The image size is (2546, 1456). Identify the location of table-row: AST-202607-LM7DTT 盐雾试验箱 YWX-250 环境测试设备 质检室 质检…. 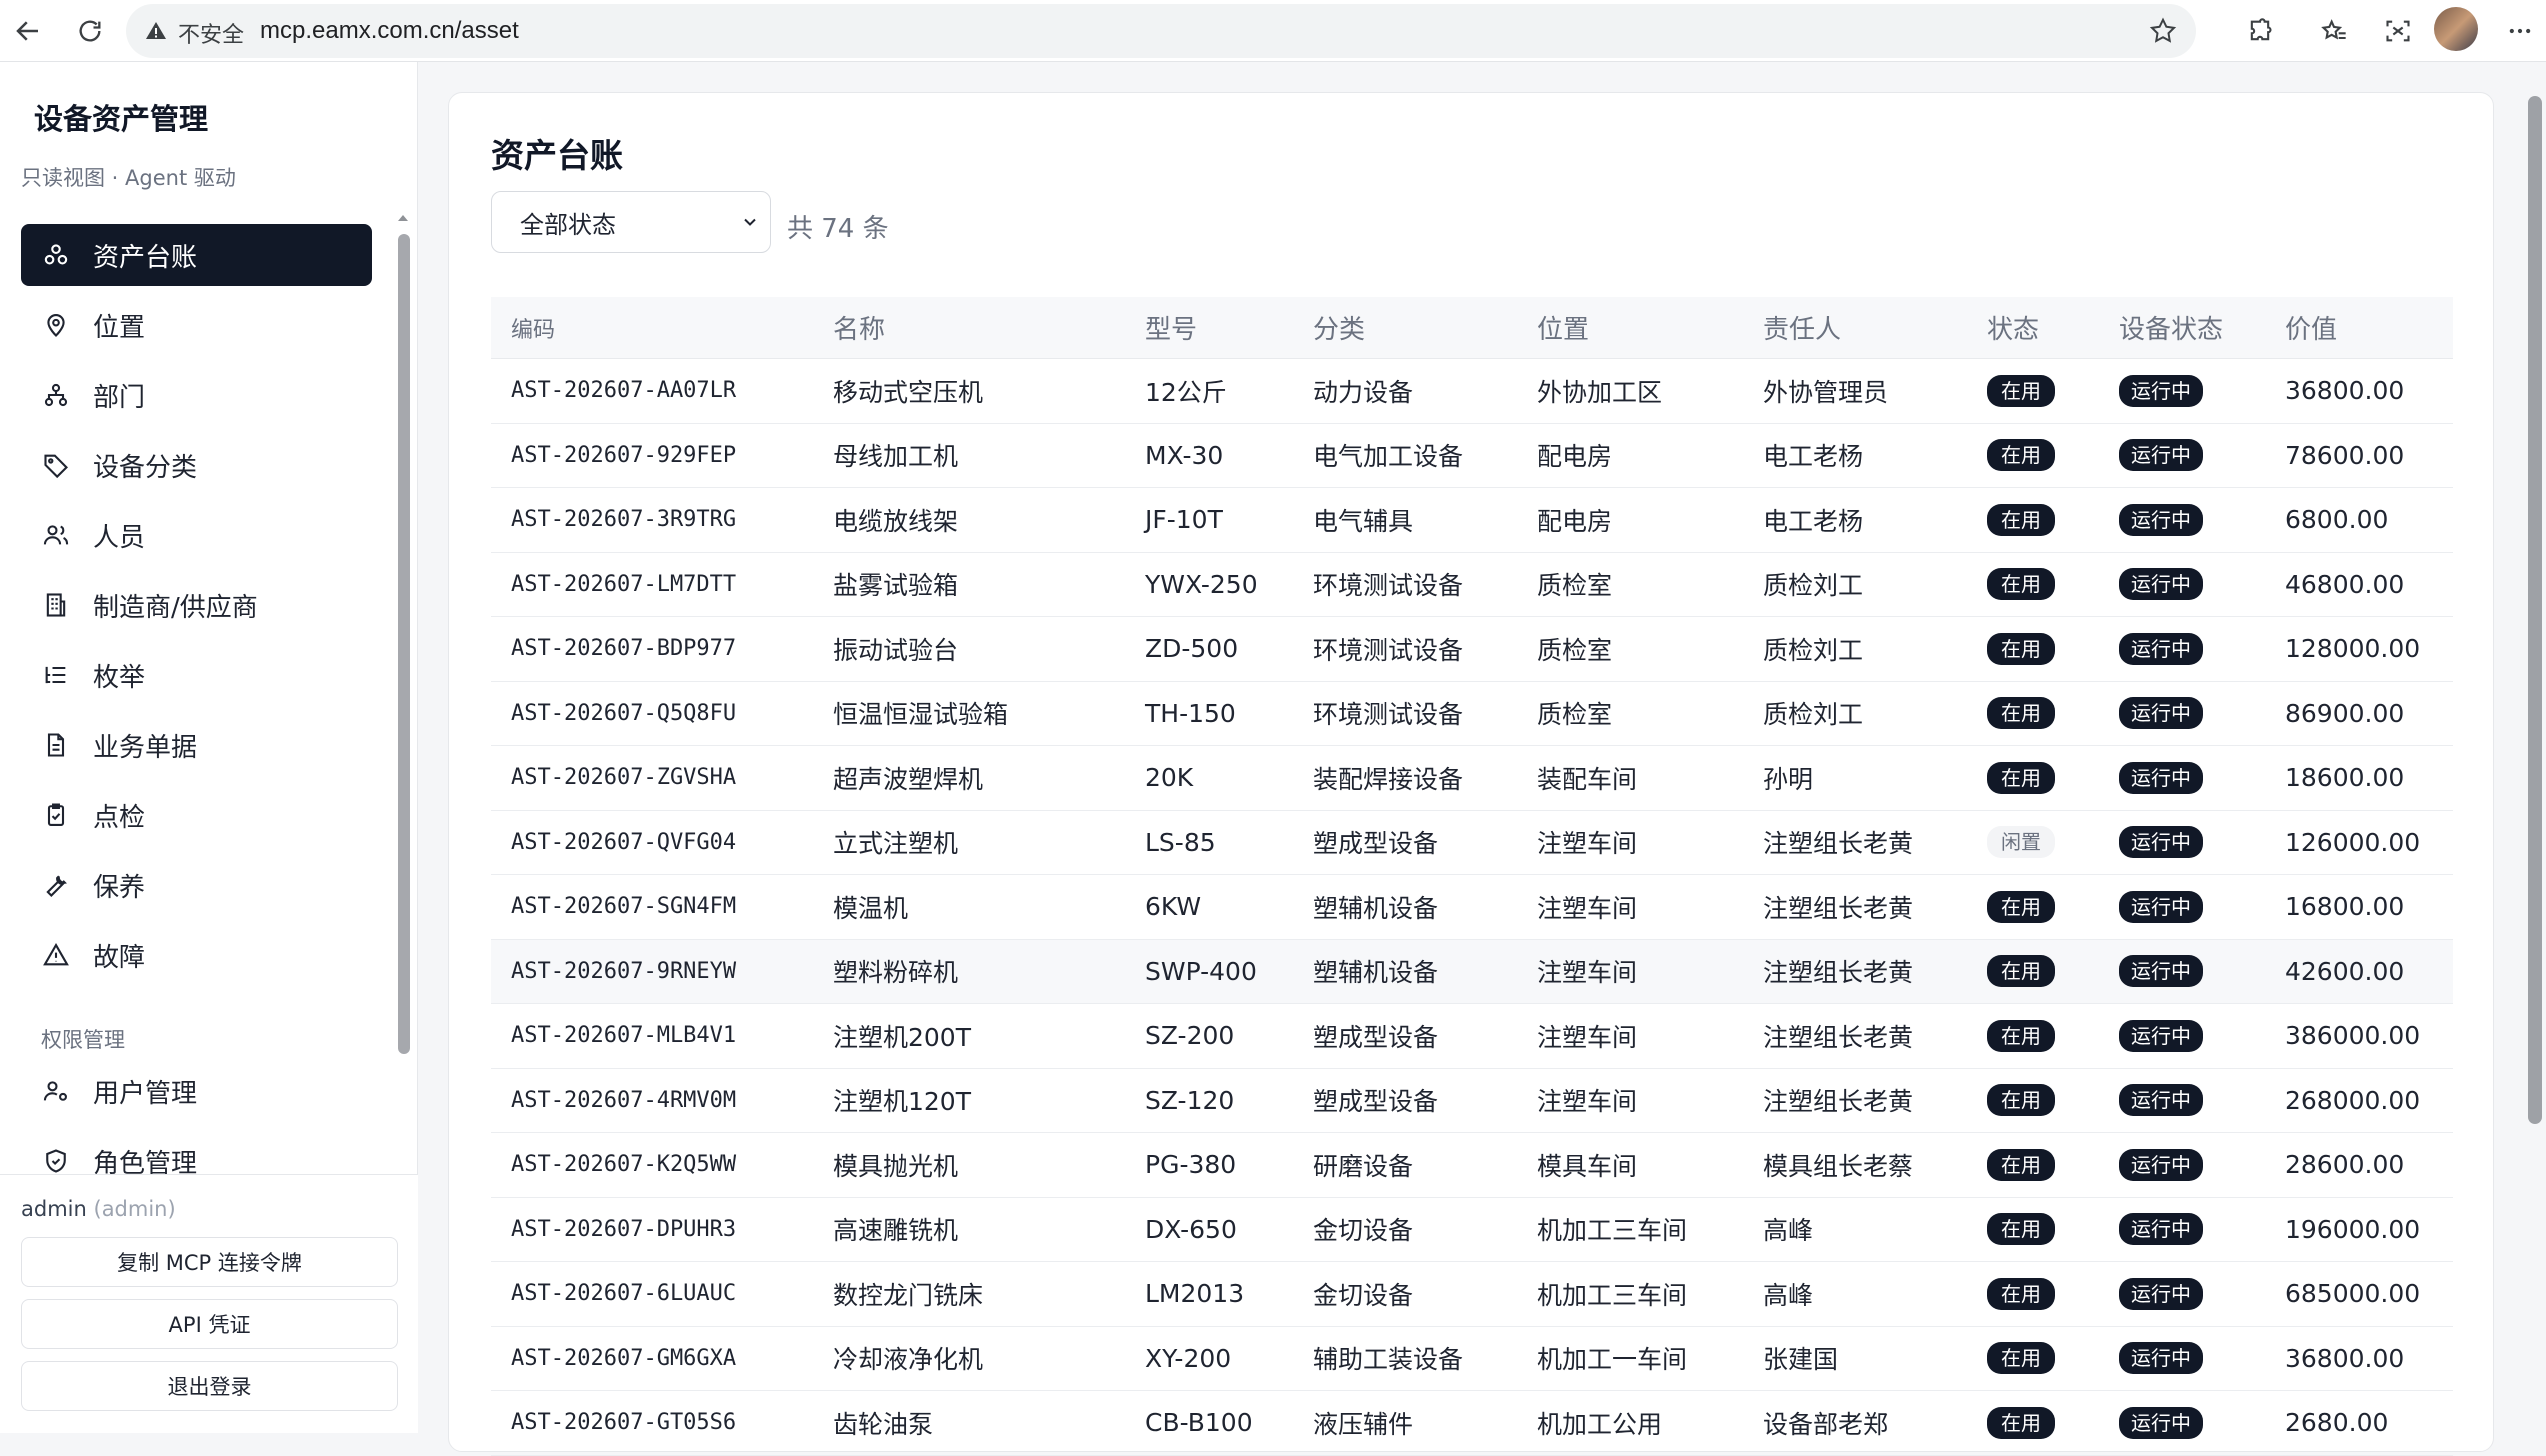
(1472, 585).